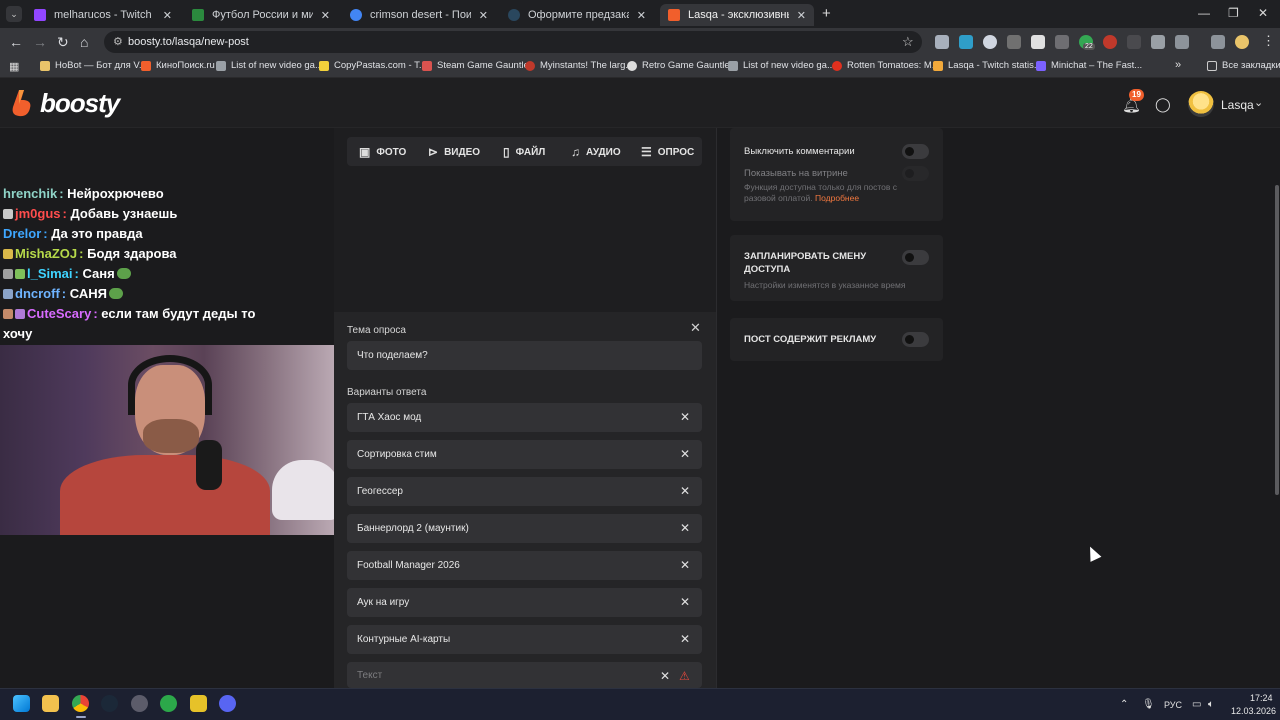  What do you see at coordinates (1201, 104) in the screenshot?
I see `avatar` at bounding box center [1201, 104].